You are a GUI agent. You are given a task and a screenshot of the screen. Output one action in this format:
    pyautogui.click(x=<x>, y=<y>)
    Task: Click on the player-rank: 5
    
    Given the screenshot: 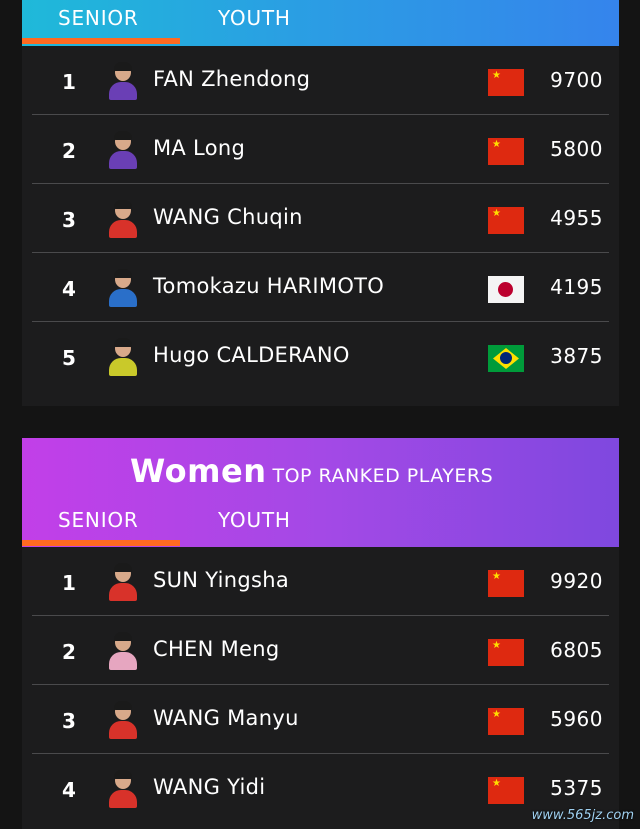 What is the action you would take?
    pyautogui.click(x=69, y=358)
    